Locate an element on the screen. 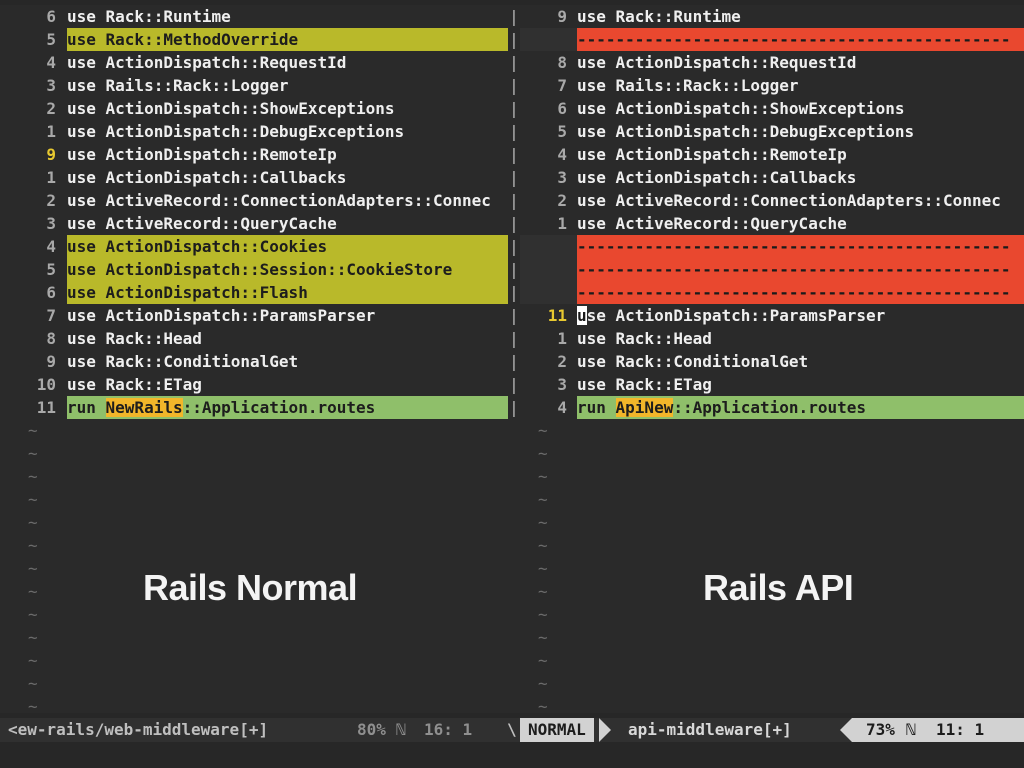  code-text: use ActionDispatch::Session::CookieStore is located at coordinates (287, 269).